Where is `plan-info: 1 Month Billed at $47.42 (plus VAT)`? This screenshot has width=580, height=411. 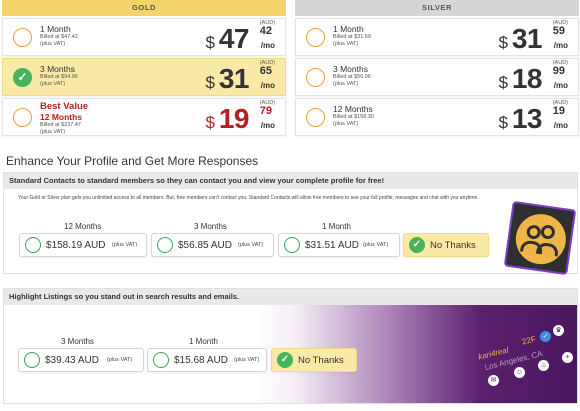 plan-info: 1 Month Billed at $47.42 (plus VAT) is located at coordinates (59, 36).